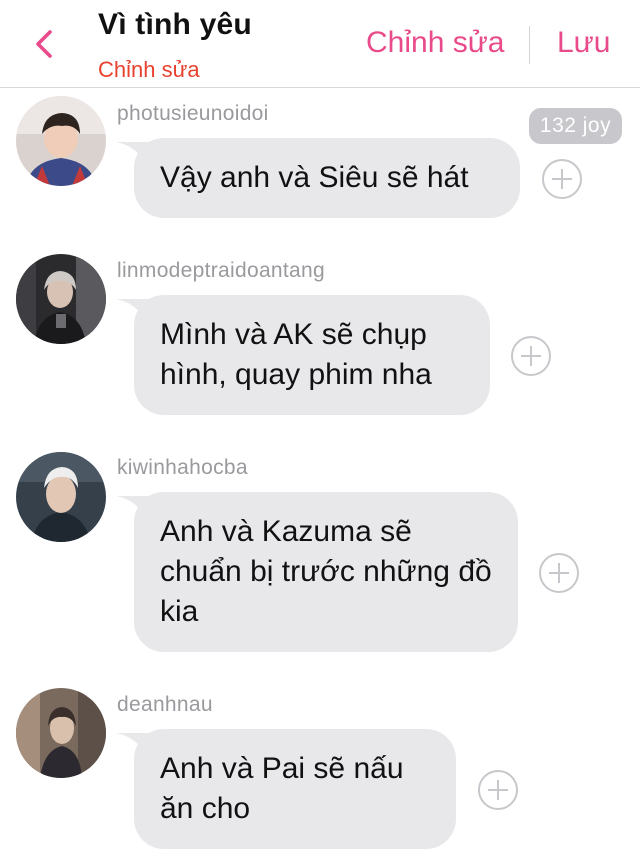  Describe the element at coordinates (149, 69) in the screenshot. I see `page-subtitle: Chỉnh sửa` at that location.